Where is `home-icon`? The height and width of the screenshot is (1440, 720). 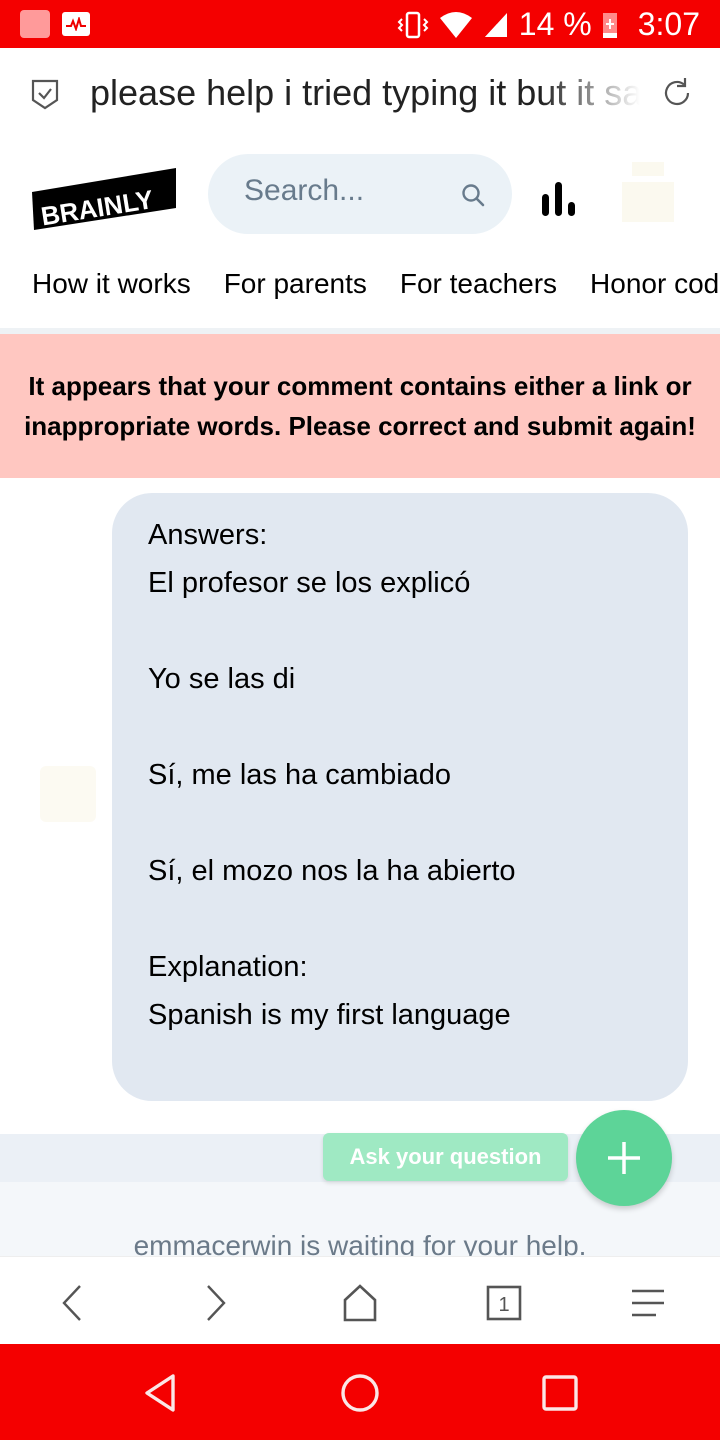 home-icon is located at coordinates (360, 1303).